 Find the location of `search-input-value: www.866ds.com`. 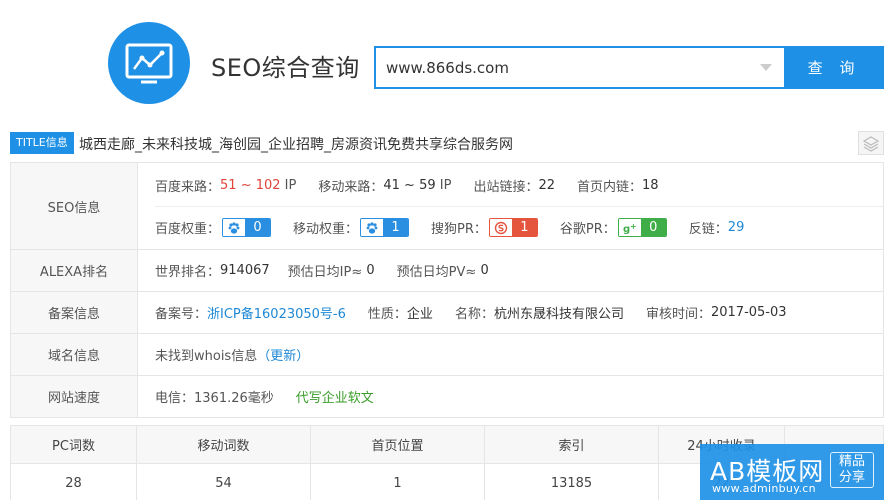

search-input-value: www.866ds.com is located at coordinates (447, 68).